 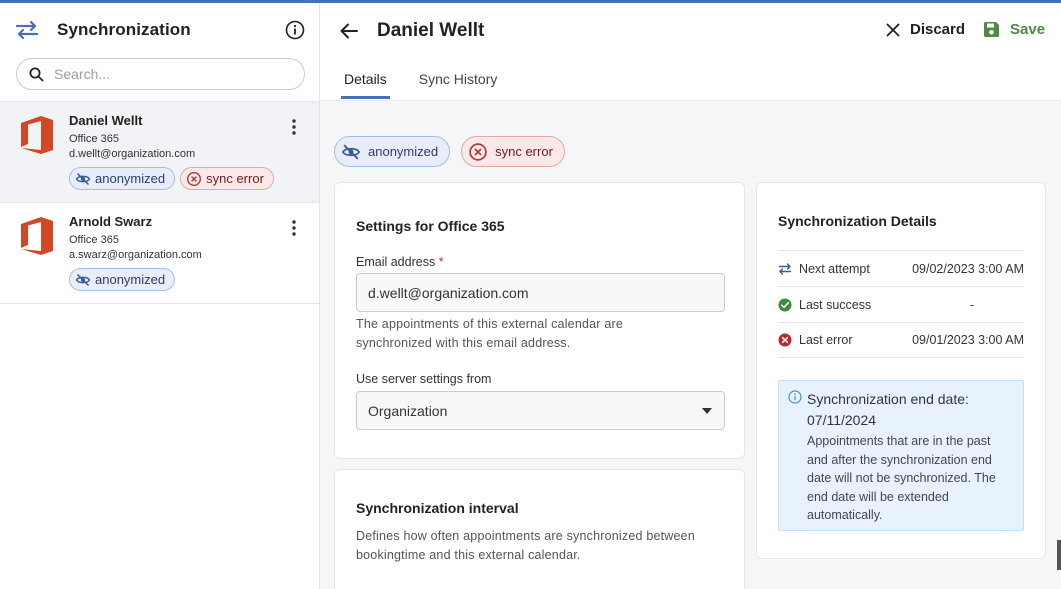 What do you see at coordinates (826, 340) in the screenshot?
I see `detail-label: Last error` at bounding box center [826, 340].